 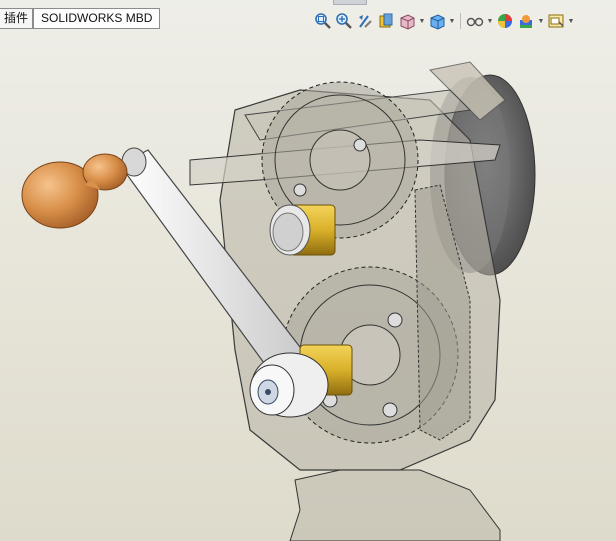 What do you see at coordinates (74, 191) in the screenshot?
I see `wooden-handle` at bounding box center [74, 191].